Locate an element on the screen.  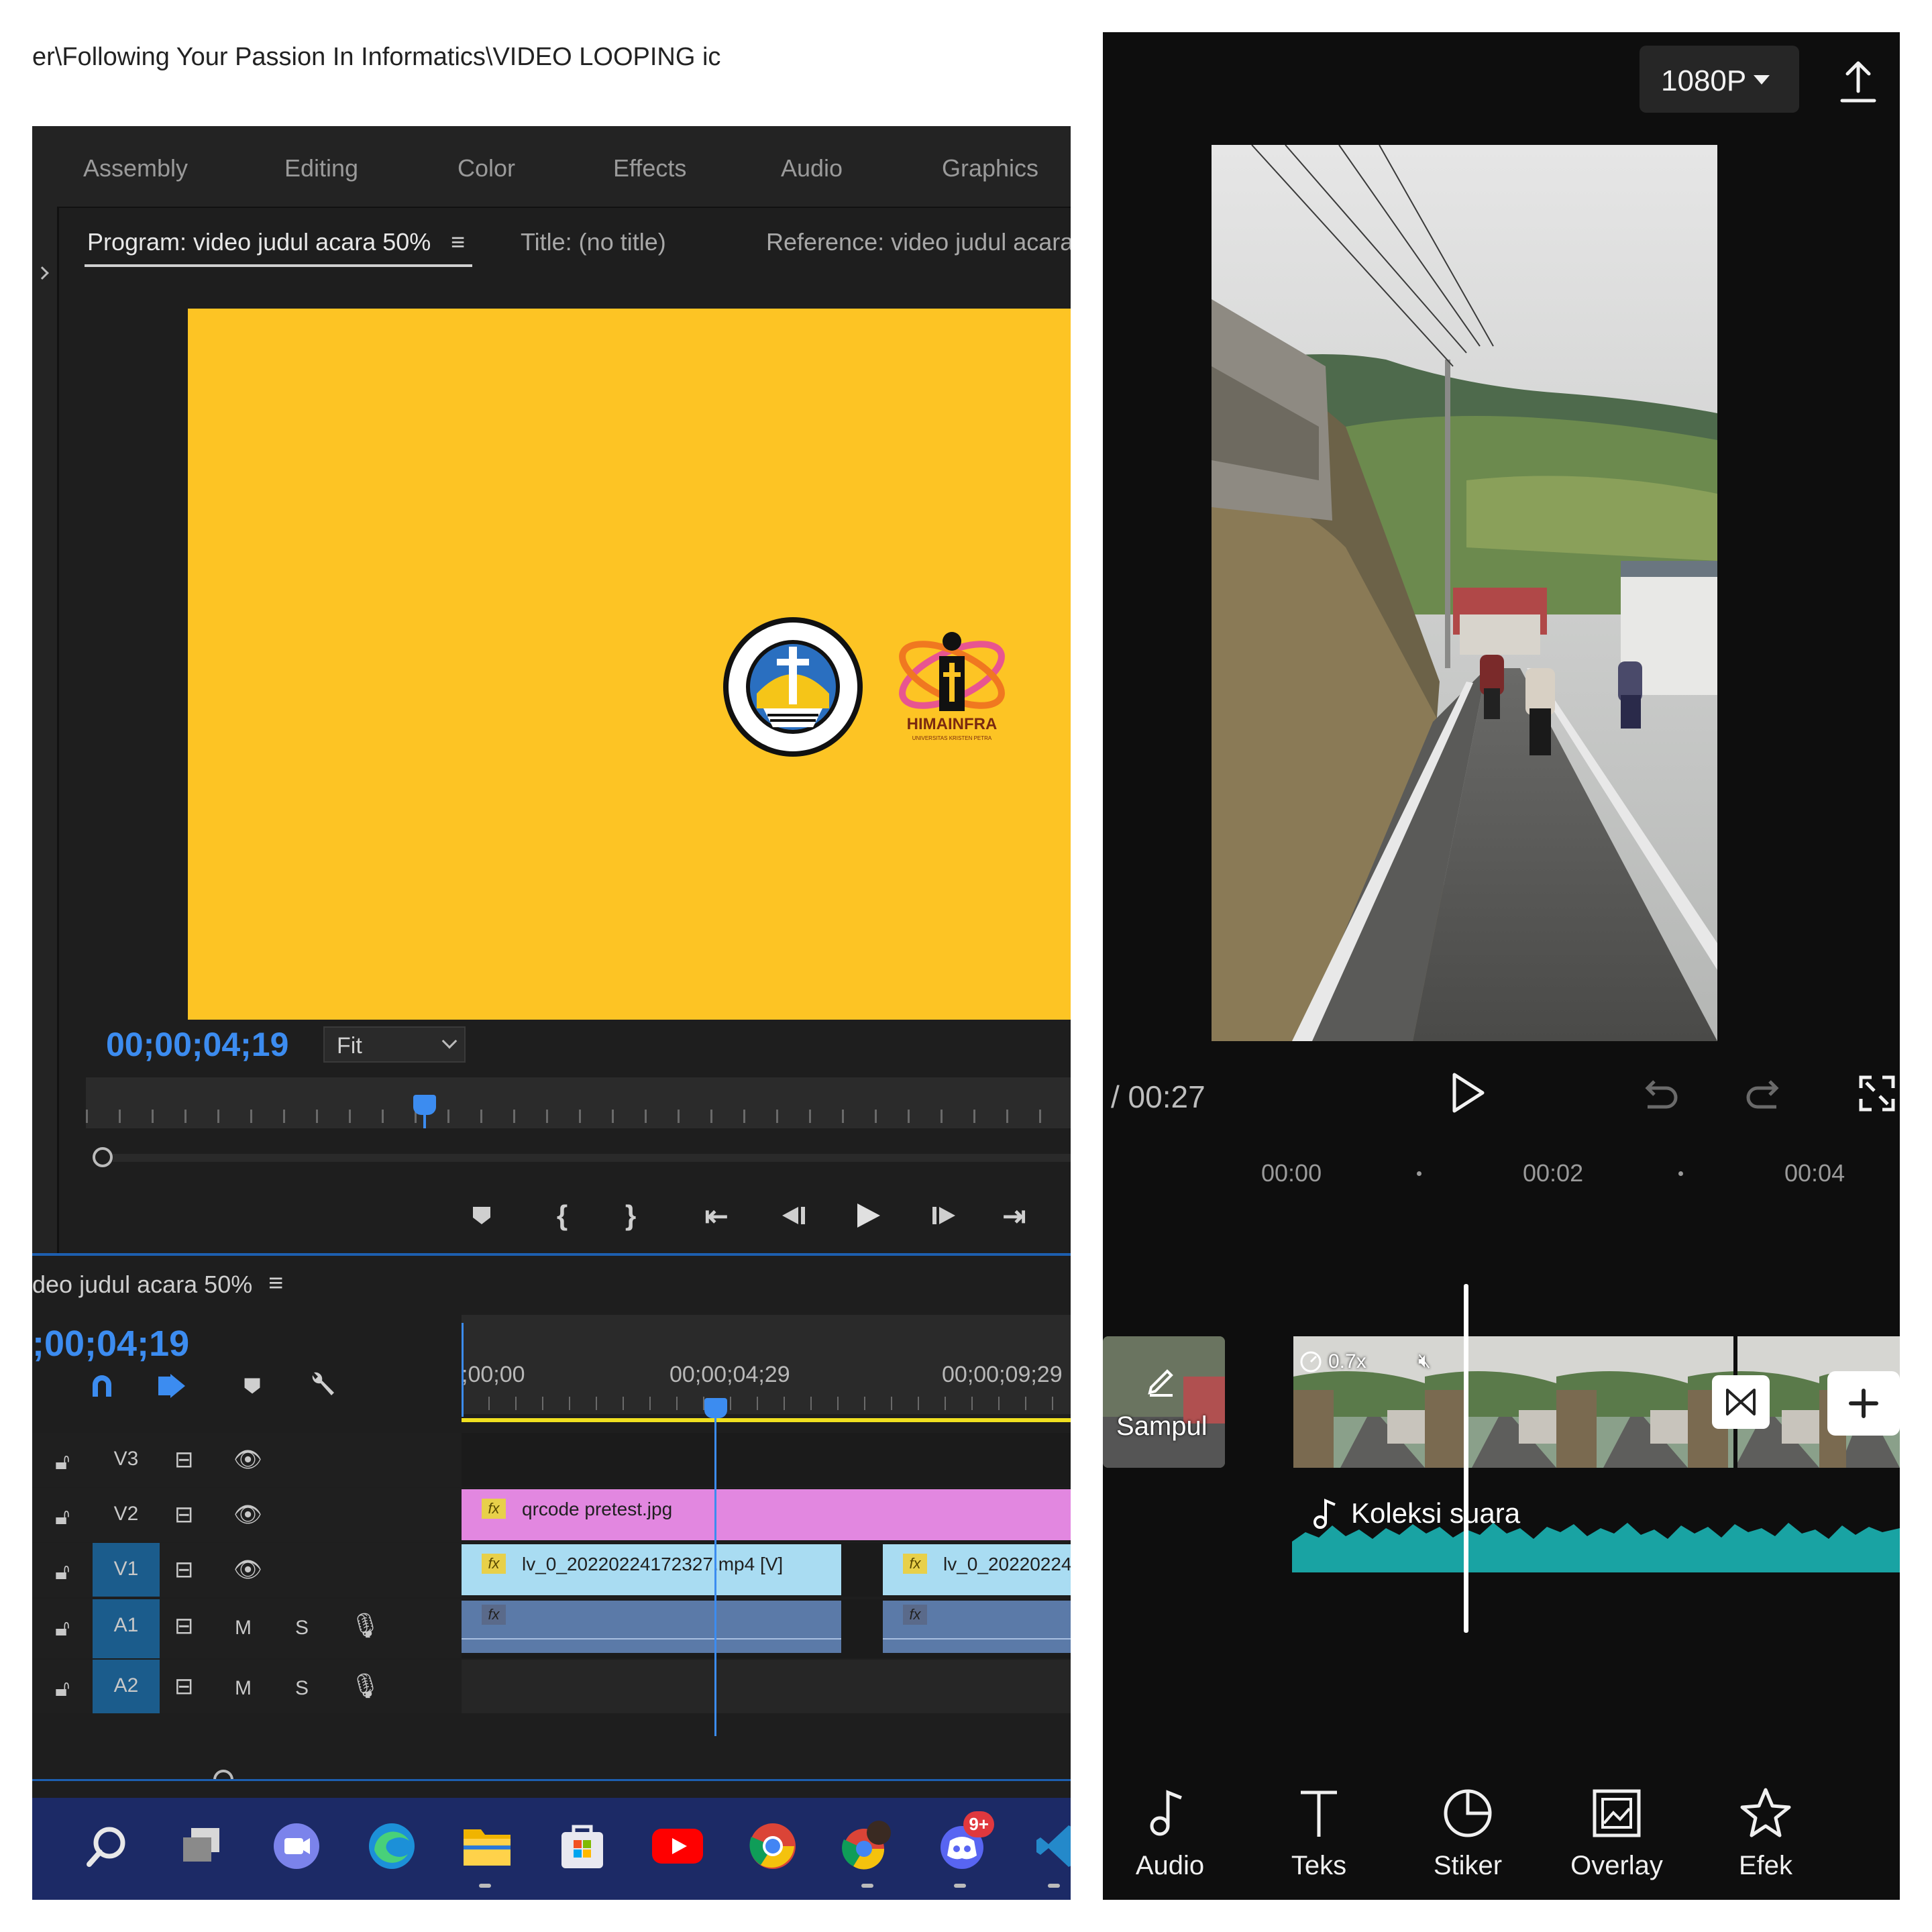
step-forward-button is located at coordinates (944, 1215).